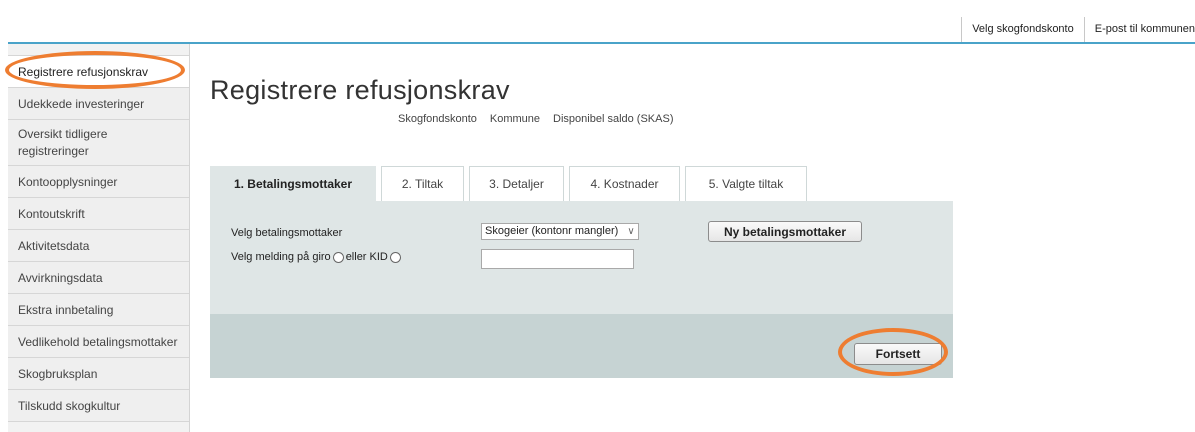 This screenshot has height=432, width=1195. Describe the element at coordinates (785, 231) in the screenshot. I see `new-recipient-button: Ny betalingsmottaker` at that location.